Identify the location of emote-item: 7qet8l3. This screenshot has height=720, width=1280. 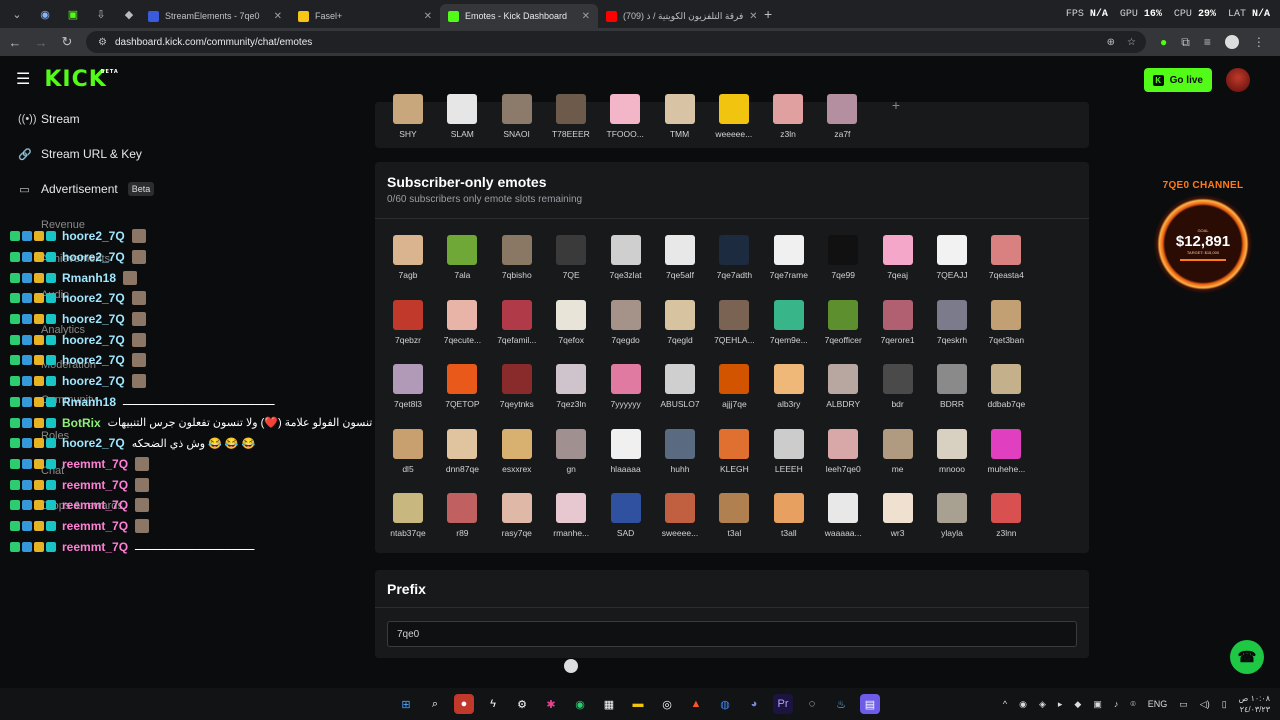
(408, 394).